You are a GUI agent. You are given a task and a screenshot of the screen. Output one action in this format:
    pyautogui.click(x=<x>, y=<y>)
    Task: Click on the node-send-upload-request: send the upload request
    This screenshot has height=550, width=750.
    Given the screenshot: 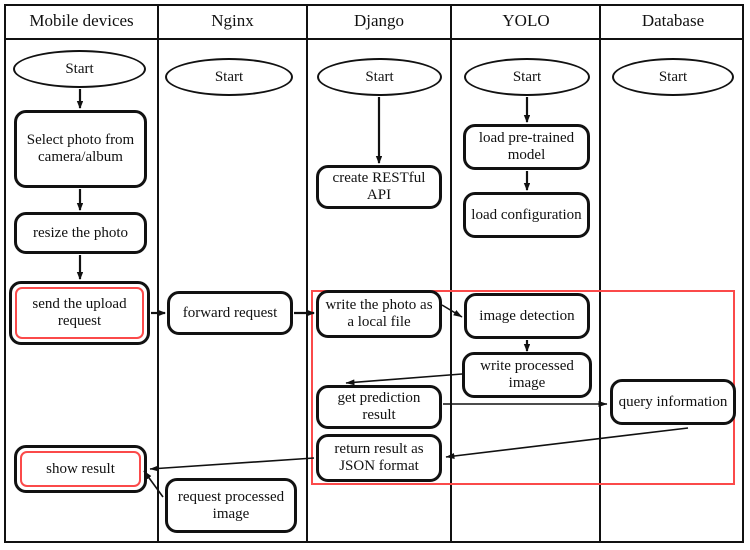 What is the action you would take?
    pyautogui.click(x=79, y=313)
    